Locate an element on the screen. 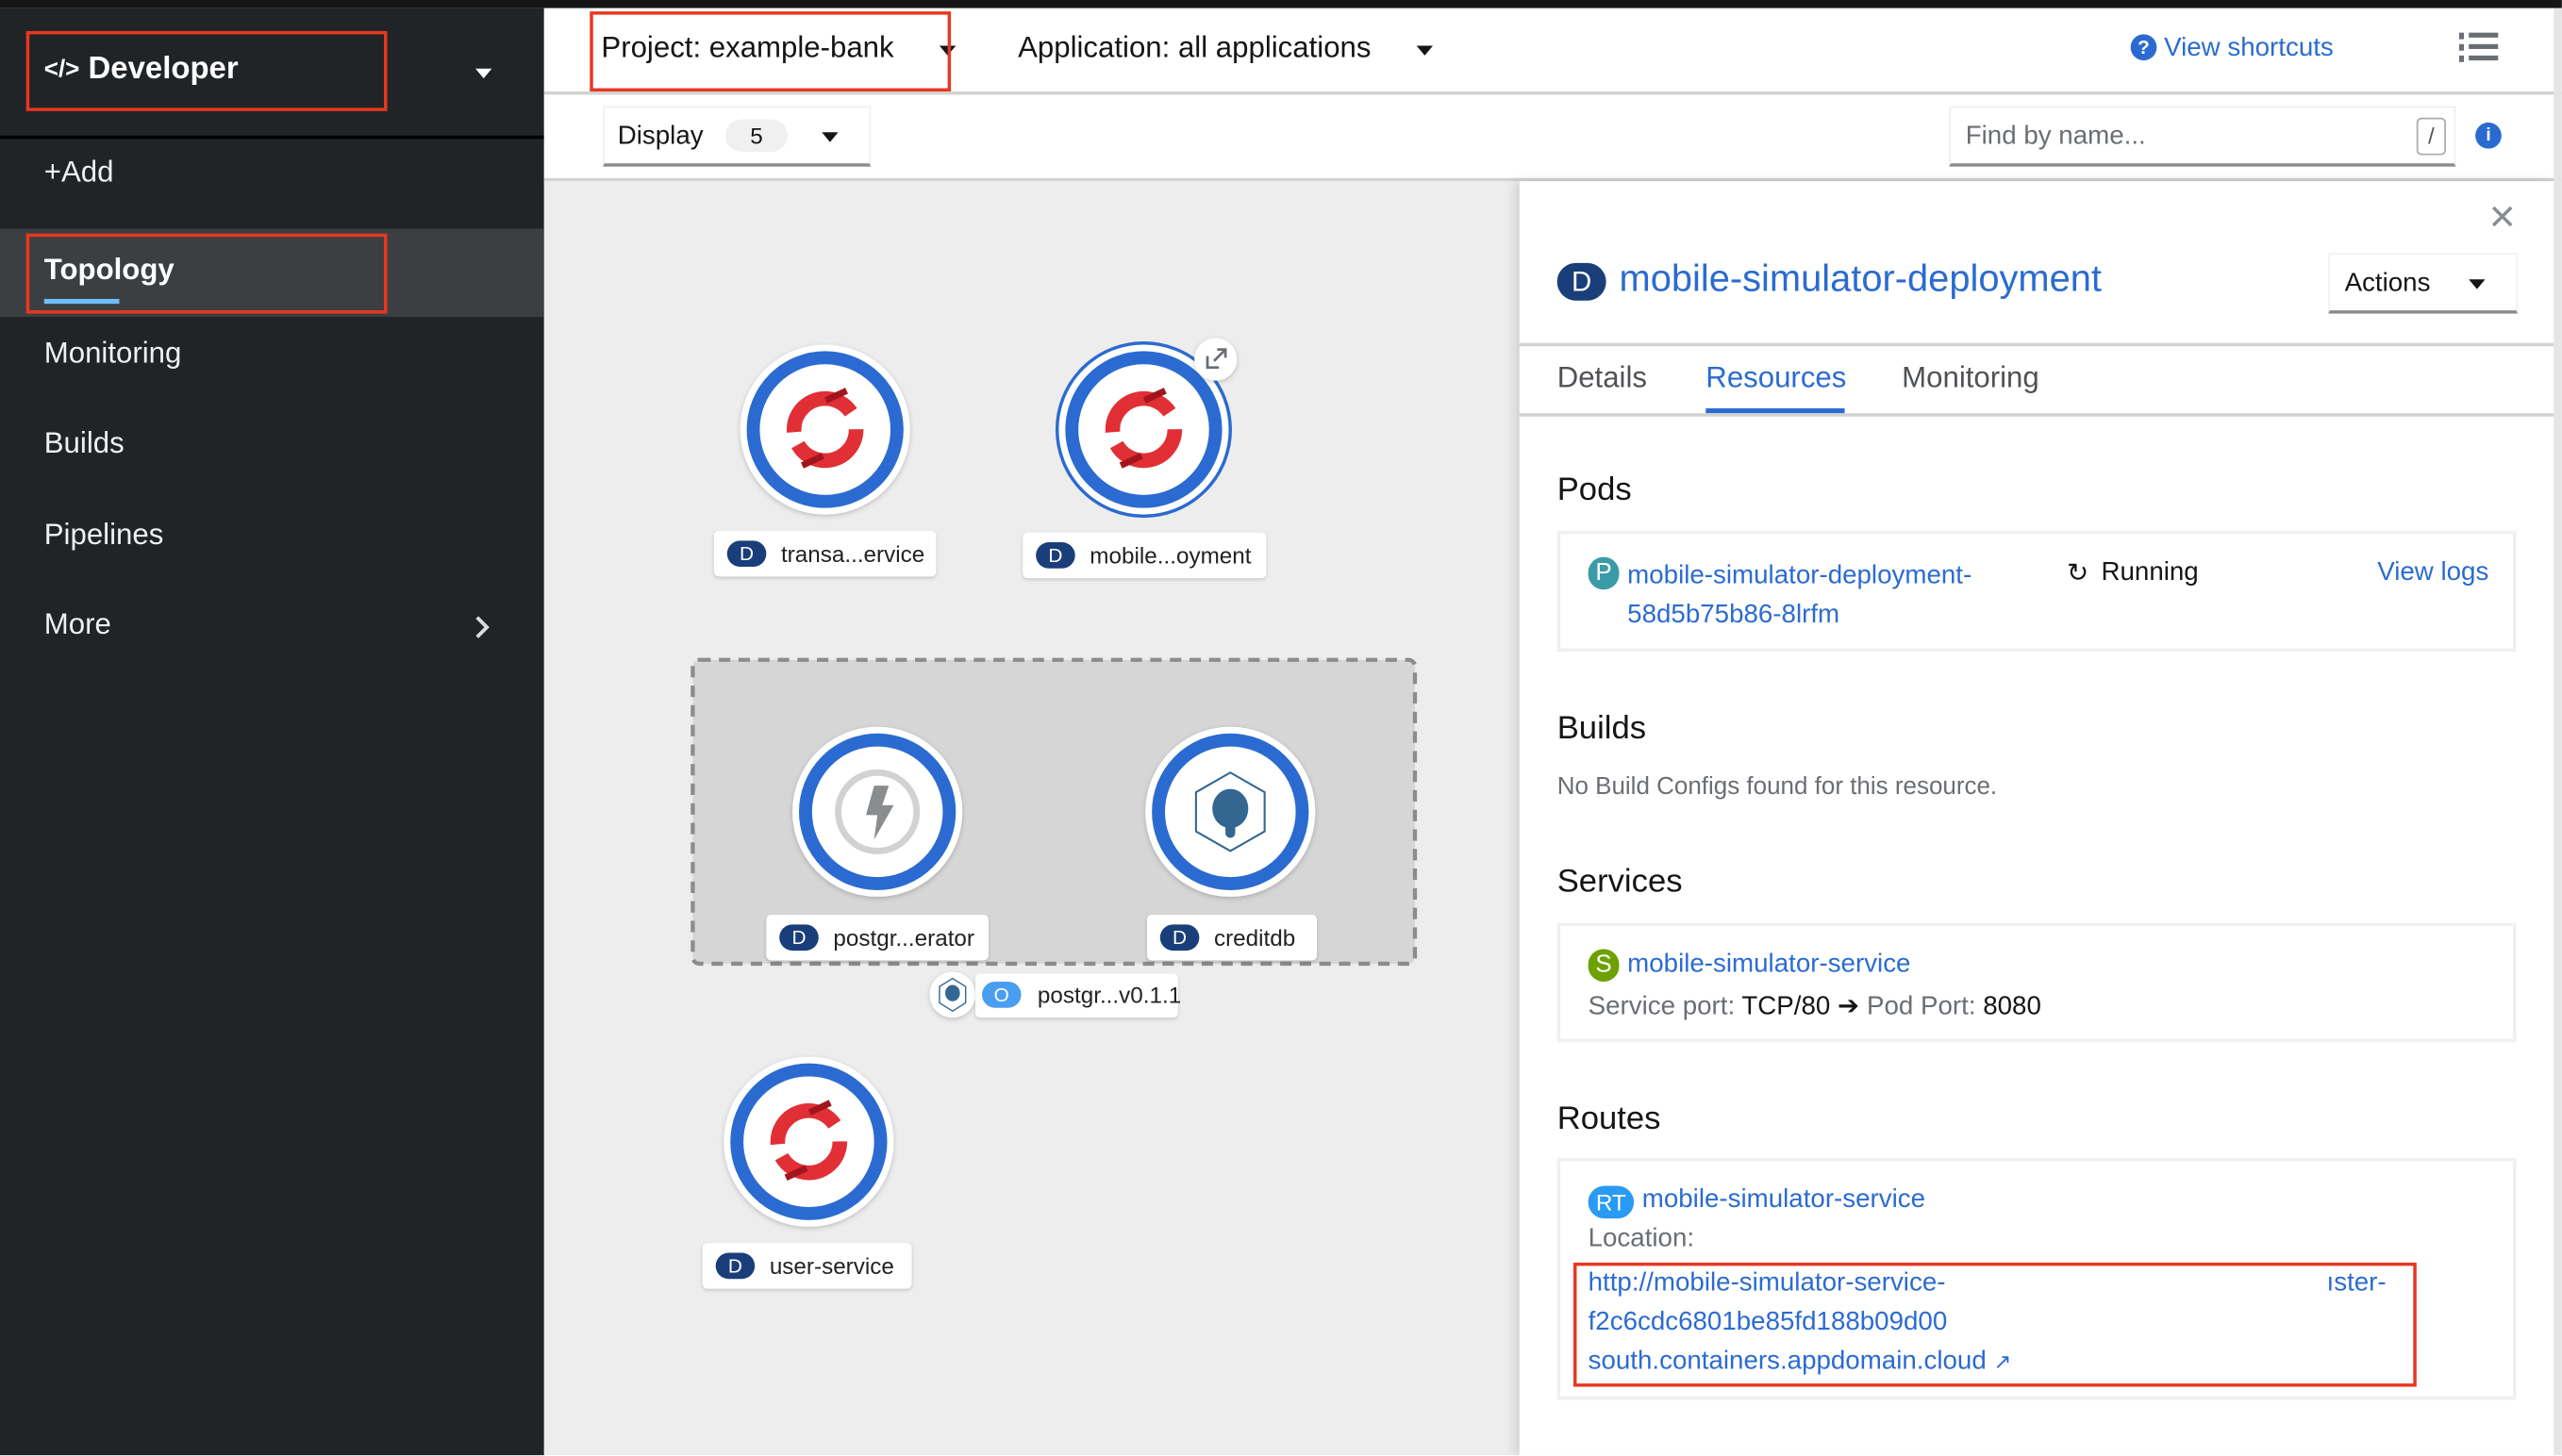 The image size is (2562, 1456). display-count-badge: 5 is located at coordinates (757, 136).